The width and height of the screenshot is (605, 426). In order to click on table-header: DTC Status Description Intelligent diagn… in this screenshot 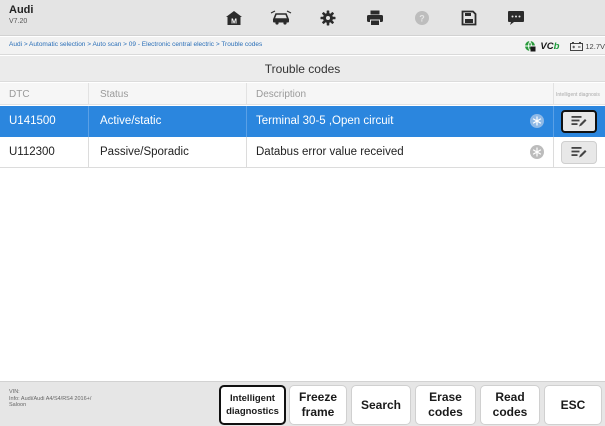, I will do `click(302, 94)`.